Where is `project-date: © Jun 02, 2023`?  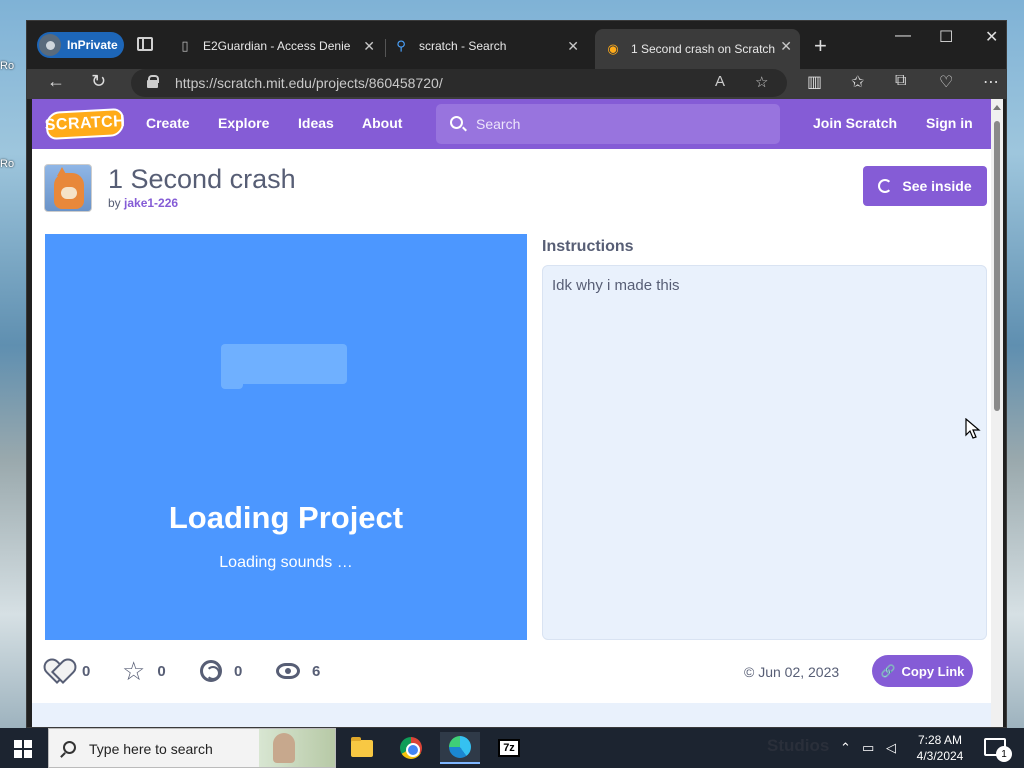
project-date: © Jun 02, 2023 is located at coordinates (792, 672).